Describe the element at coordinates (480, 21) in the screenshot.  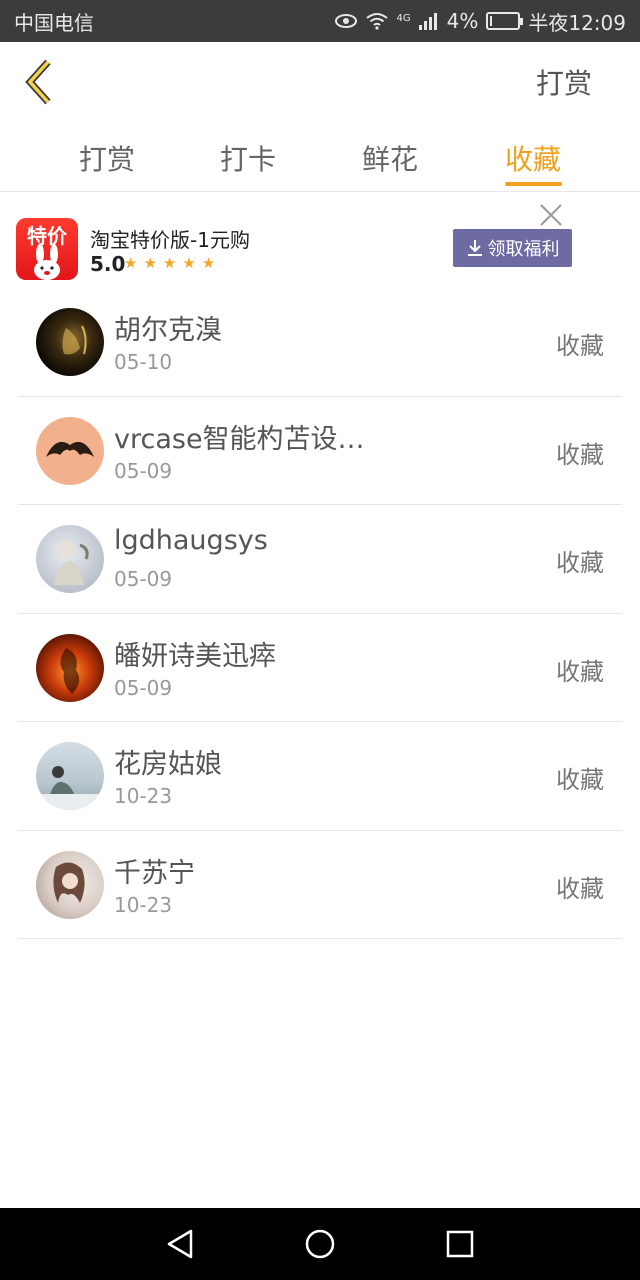
I see `status-icons: 4G 4% 半夜12:09` at that location.